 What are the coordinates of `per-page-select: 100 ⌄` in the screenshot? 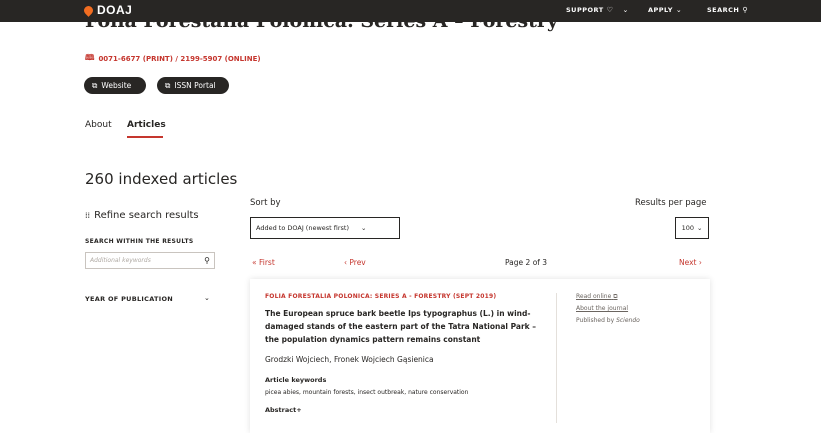 It's located at (692, 228).